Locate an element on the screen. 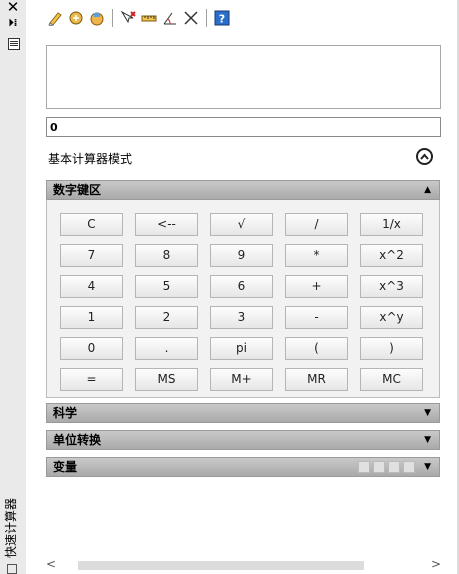 Image resolution: width=459 pixels, height=574 pixels. key-multiply: * is located at coordinates (316, 255).